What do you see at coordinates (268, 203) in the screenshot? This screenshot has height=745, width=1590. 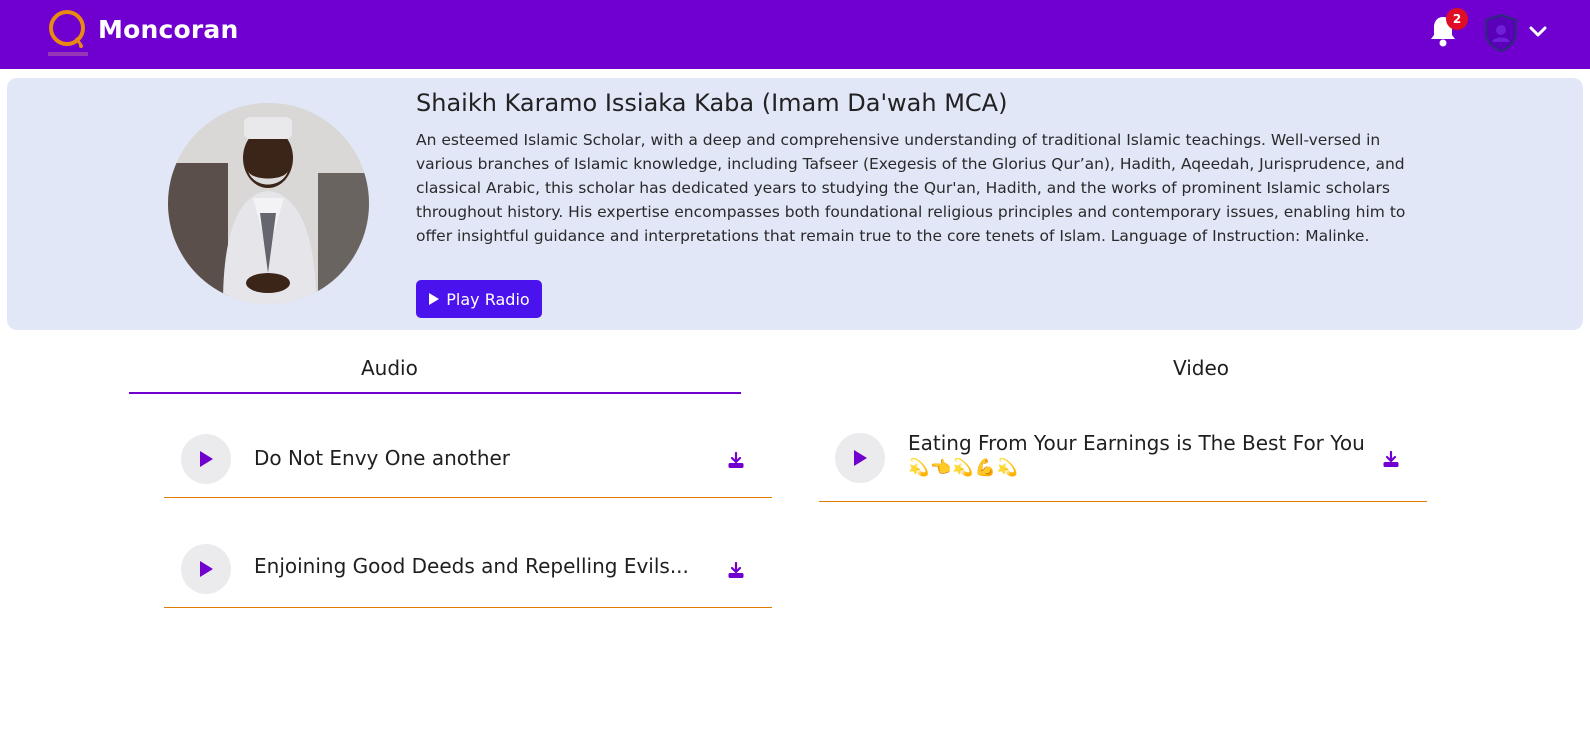 I see `scholar-photo` at bounding box center [268, 203].